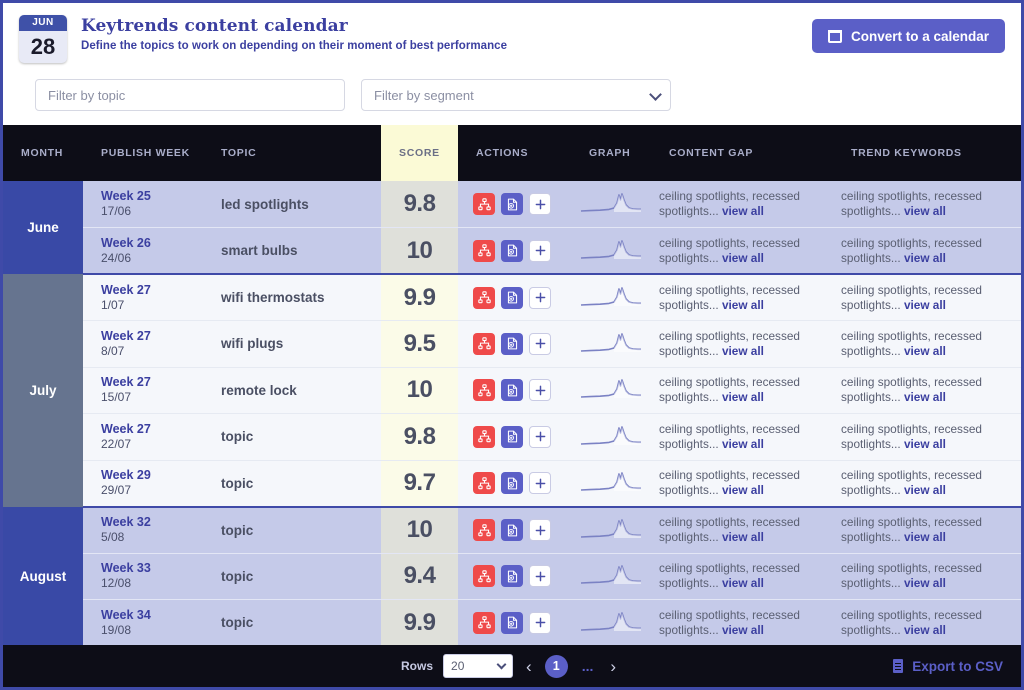 The width and height of the screenshot is (1024, 690). I want to click on publish-week-cell: Week 25 17/06, so click(143, 204).